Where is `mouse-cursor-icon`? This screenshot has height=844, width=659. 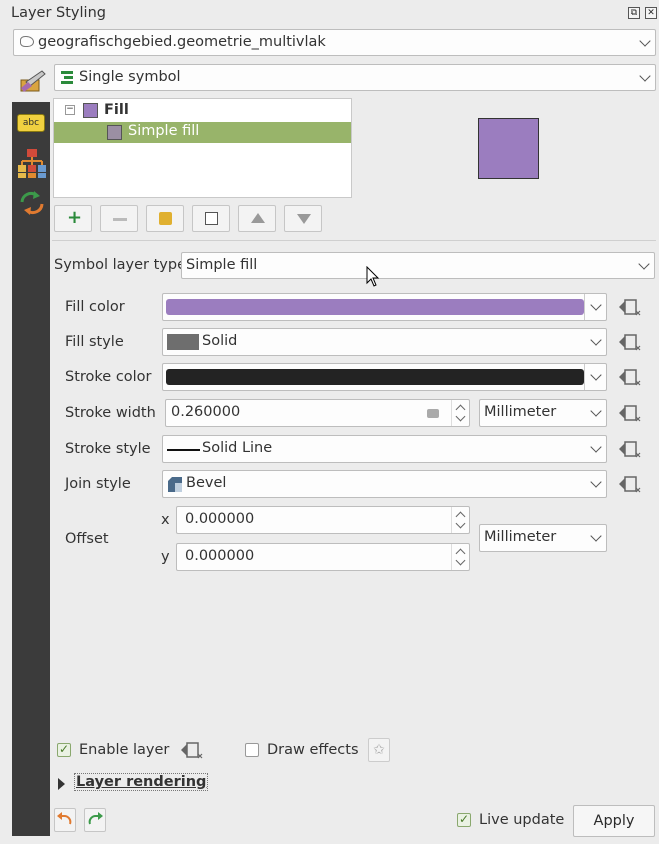
mouse-cursor-icon is located at coordinates (373, 278).